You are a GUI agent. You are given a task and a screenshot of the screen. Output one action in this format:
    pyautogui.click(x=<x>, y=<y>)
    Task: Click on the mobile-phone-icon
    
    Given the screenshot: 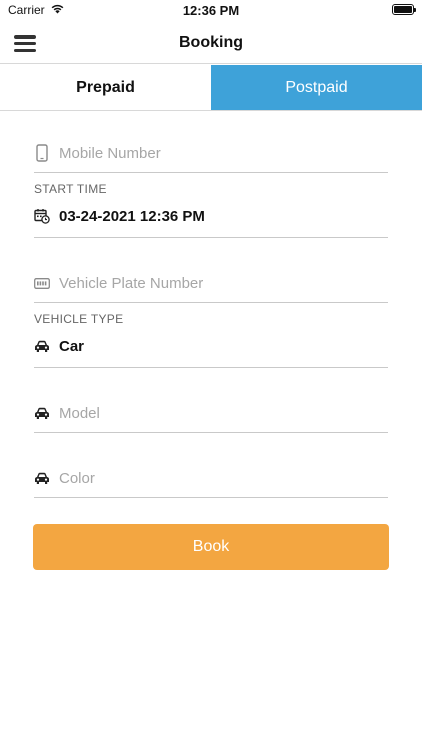 What is the action you would take?
    pyautogui.click(x=42, y=153)
    